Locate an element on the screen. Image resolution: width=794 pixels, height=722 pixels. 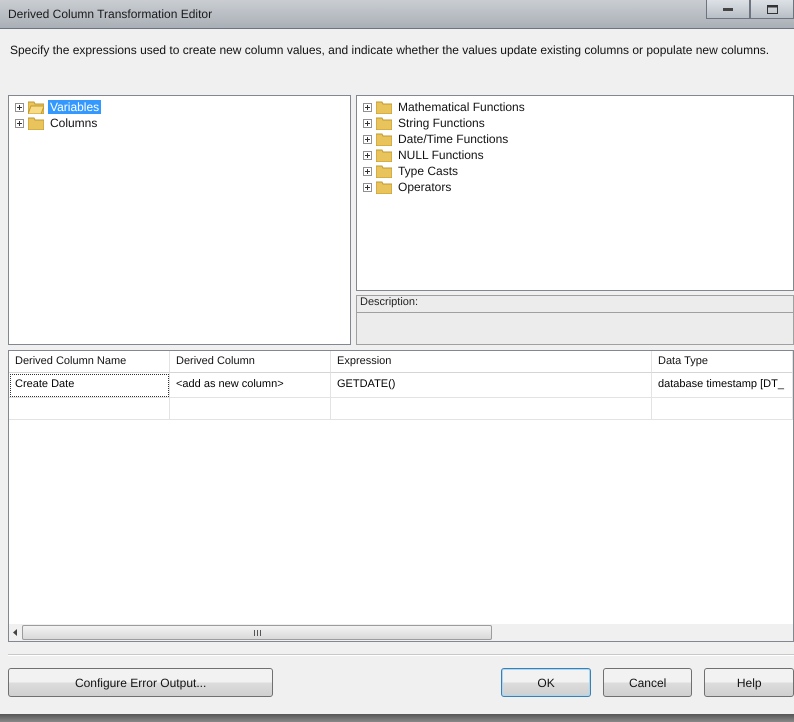
tree-item: Operators is located at coordinates (425, 187).